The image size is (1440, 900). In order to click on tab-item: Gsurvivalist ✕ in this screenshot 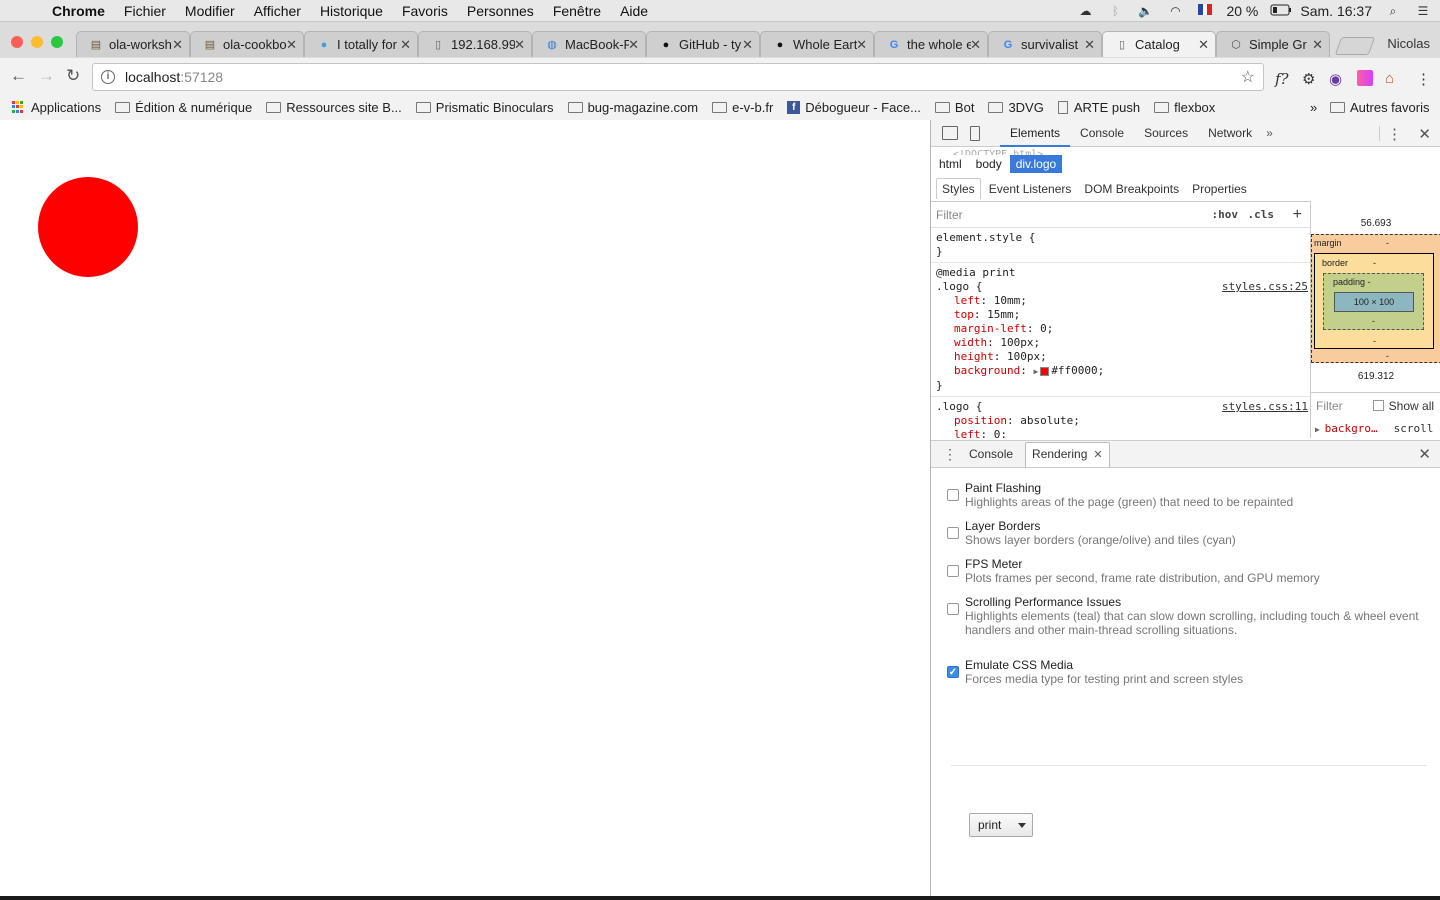, I will do `click(1045, 44)`.